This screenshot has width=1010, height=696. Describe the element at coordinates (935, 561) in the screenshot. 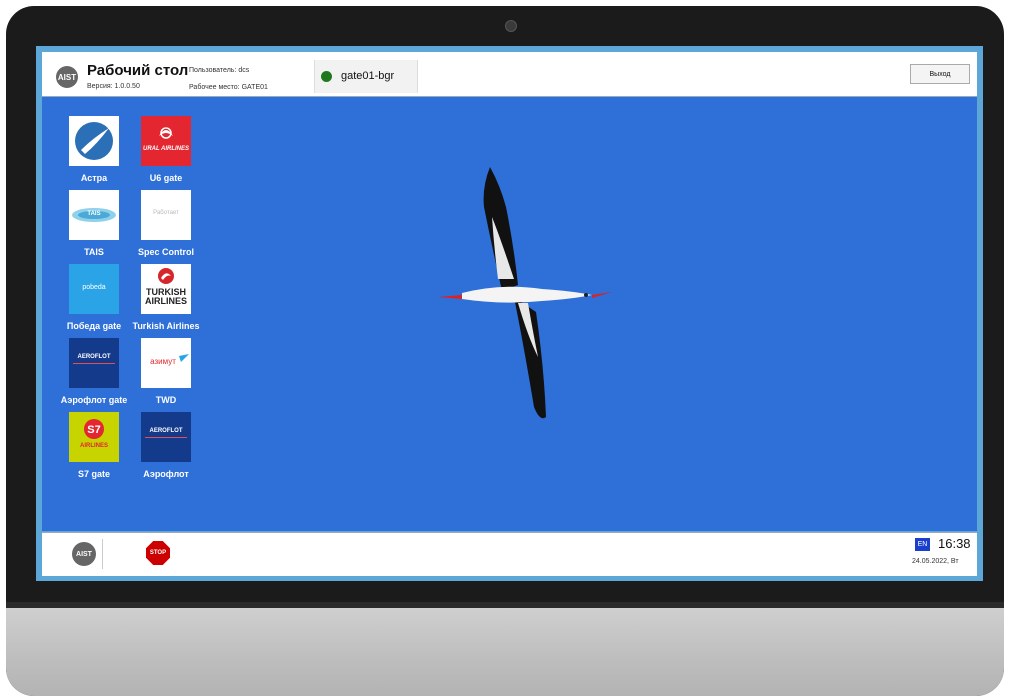

I see `clock-date: 24.05.2022, Вт` at that location.